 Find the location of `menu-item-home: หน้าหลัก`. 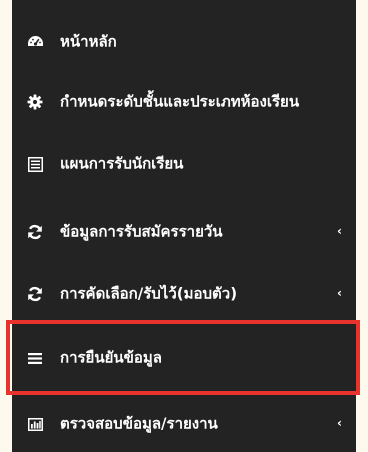

menu-item-home: หน้าหลัก is located at coordinates (184, 42).